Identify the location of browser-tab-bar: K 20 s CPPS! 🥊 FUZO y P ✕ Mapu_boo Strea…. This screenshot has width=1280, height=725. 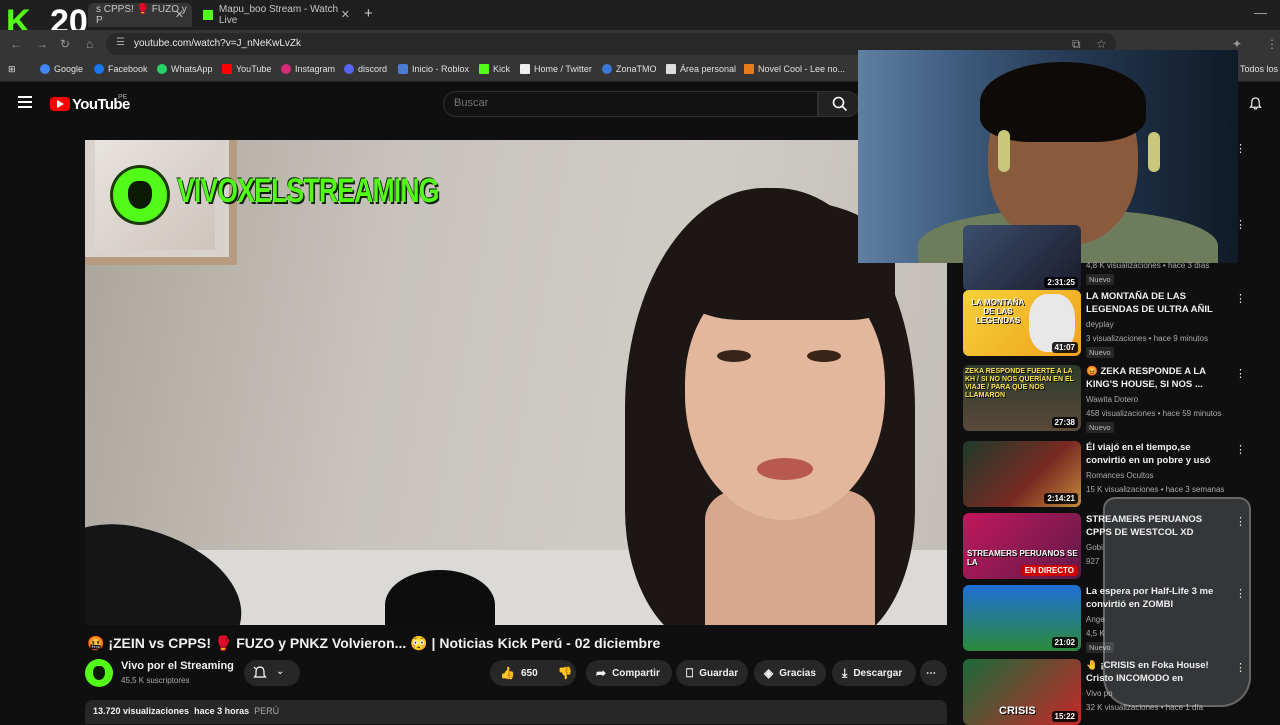
(640, 19).